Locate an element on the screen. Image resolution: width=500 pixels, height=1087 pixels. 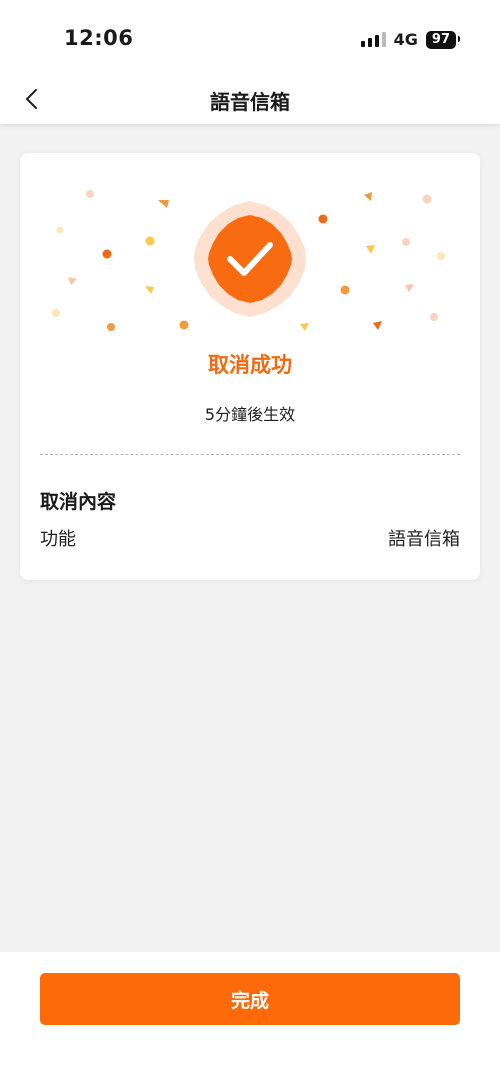
status-indicators: 4G 97 is located at coordinates (410, 39).